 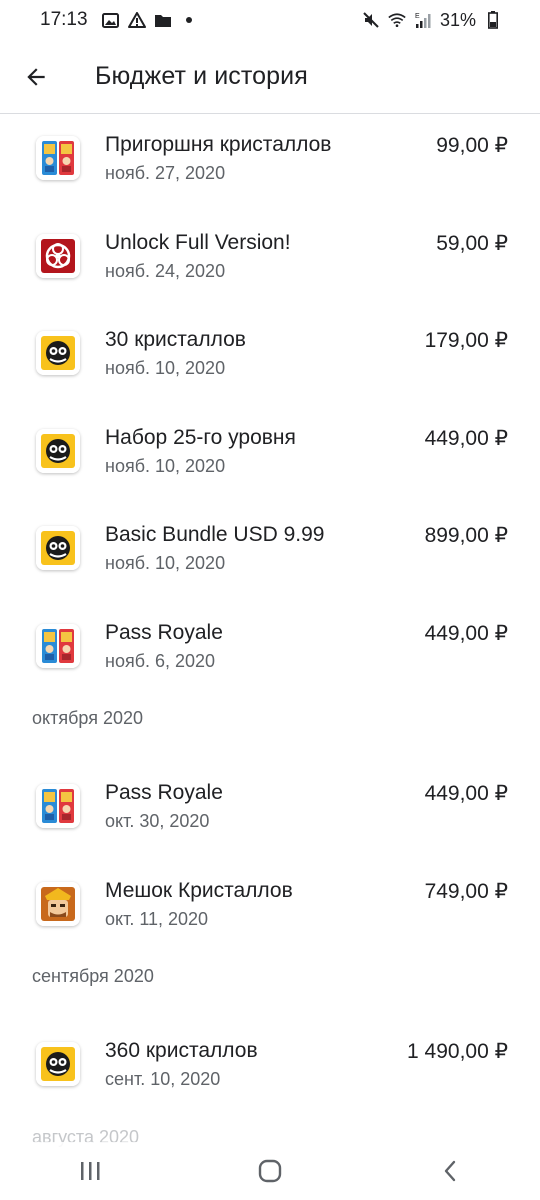 What do you see at coordinates (199, 890) in the screenshot?
I see `item-title: Мешок Кристаллов` at bounding box center [199, 890].